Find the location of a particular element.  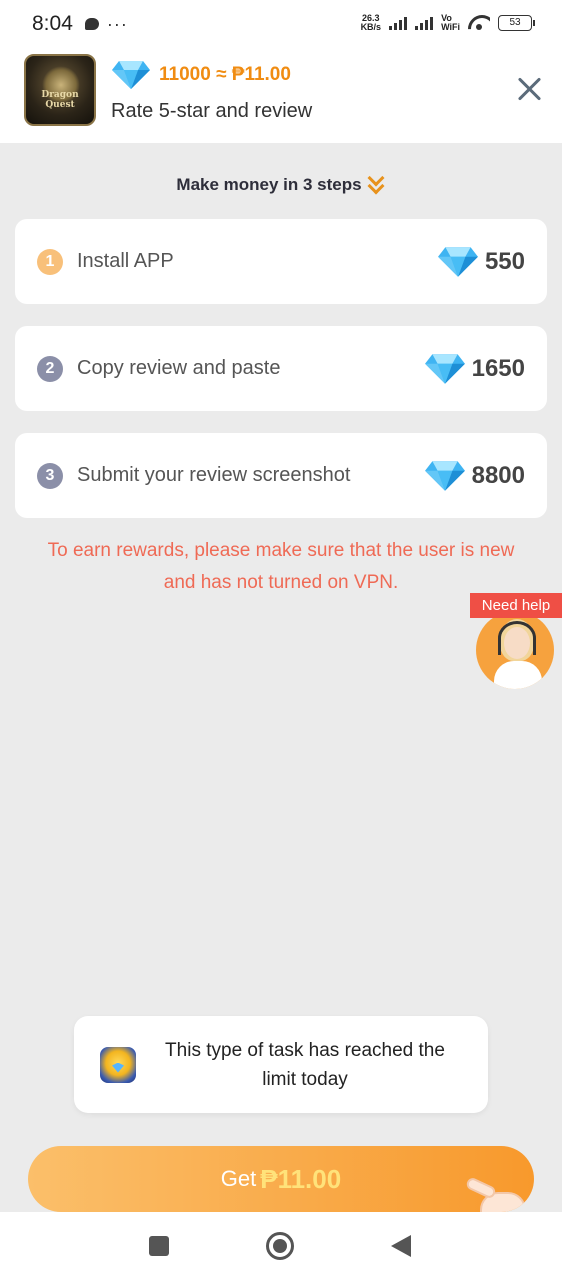

support-agent-avatar is located at coordinates (515, 650).